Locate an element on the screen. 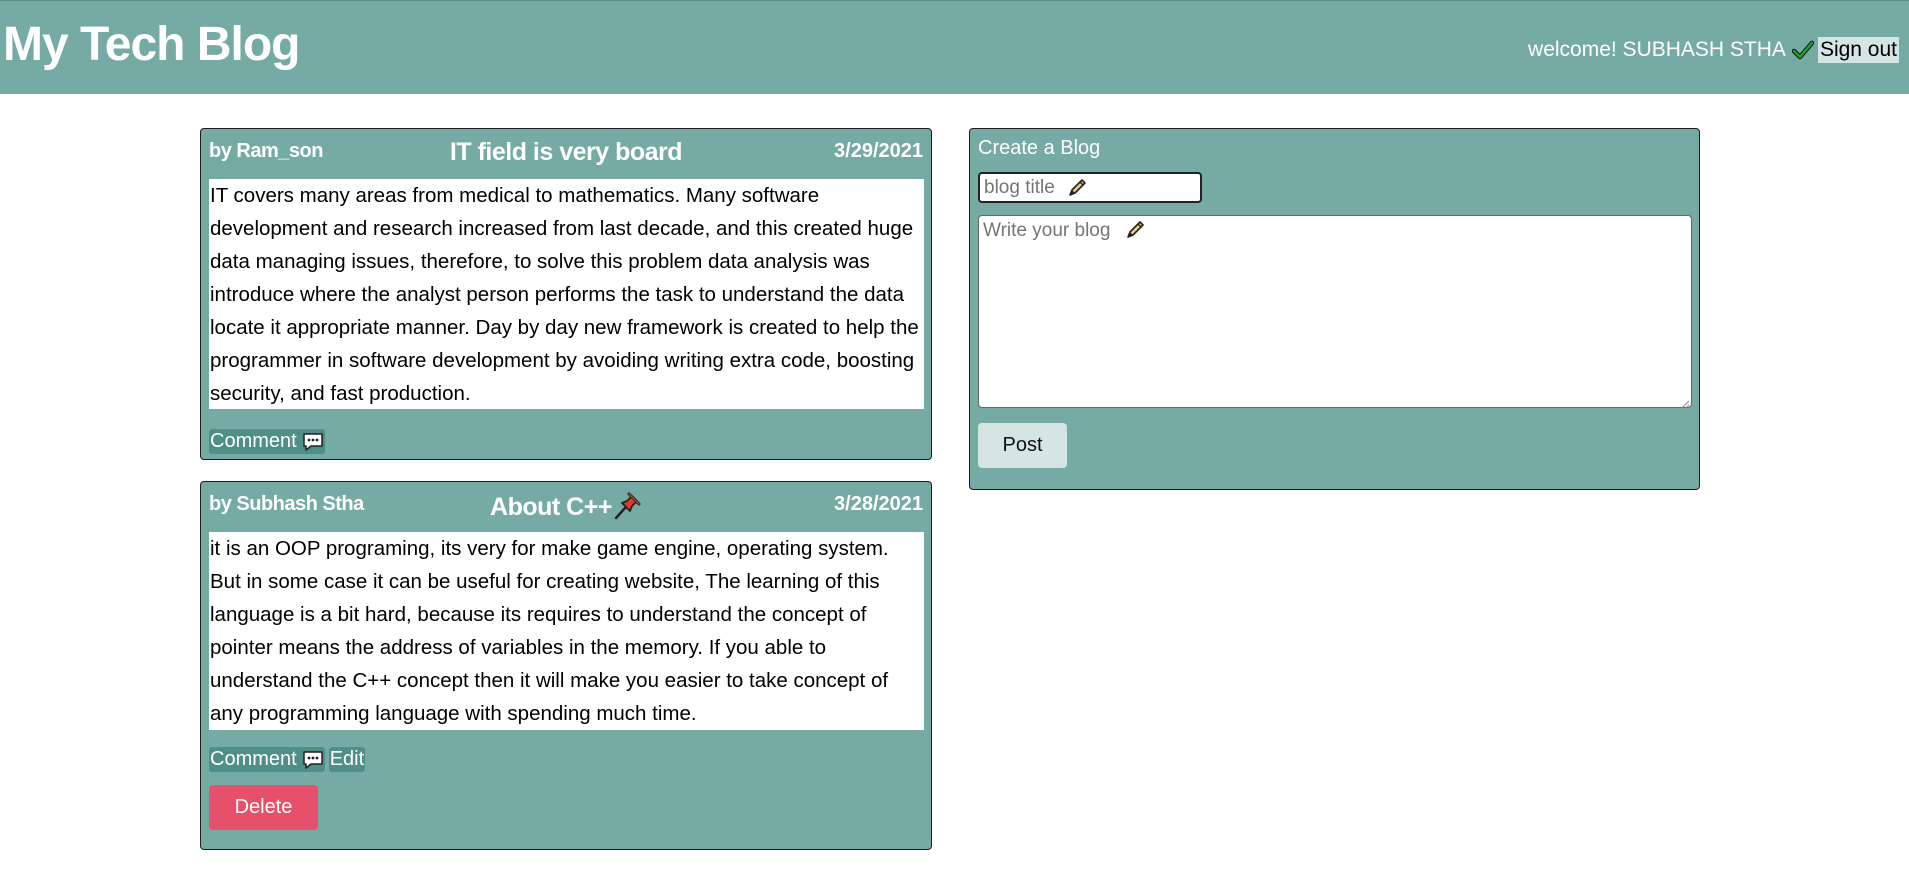 The height and width of the screenshot is (870, 1909). checkmark-icon is located at coordinates (1803, 50).